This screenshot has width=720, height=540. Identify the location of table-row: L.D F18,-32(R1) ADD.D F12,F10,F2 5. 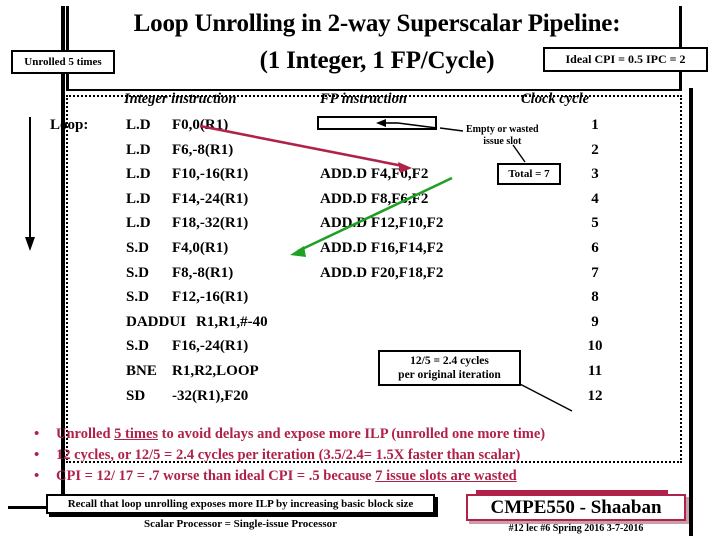
(360, 227).